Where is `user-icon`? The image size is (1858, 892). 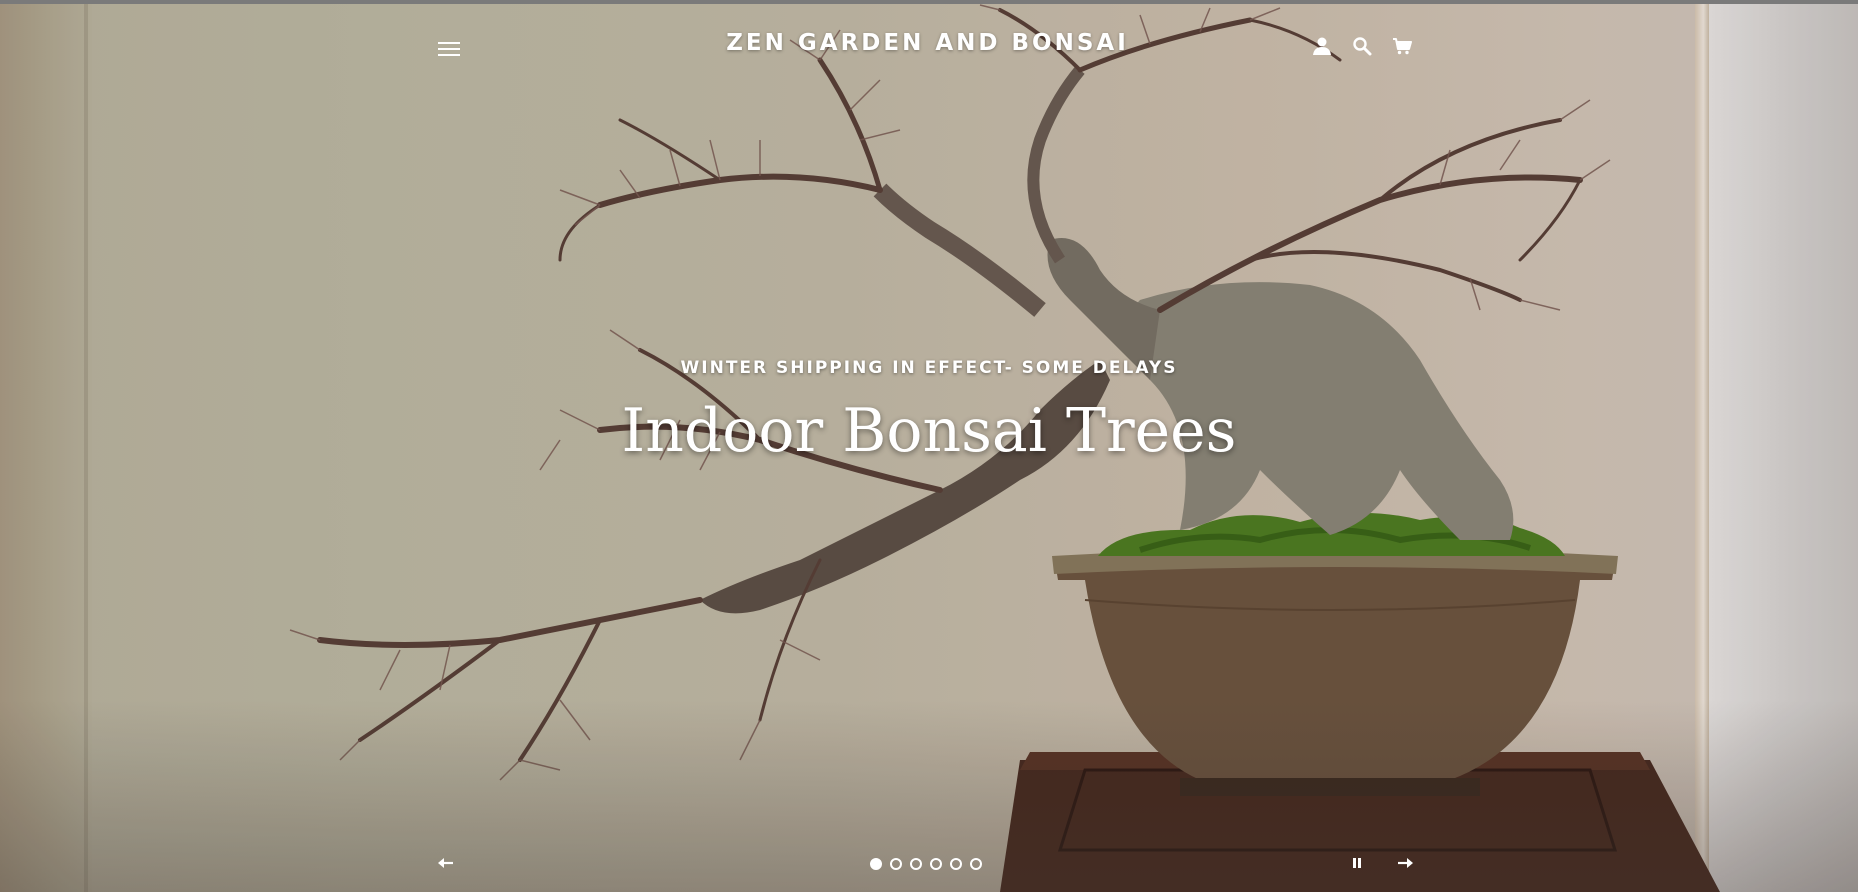
user-icon is located at coordinates (1322, 48).